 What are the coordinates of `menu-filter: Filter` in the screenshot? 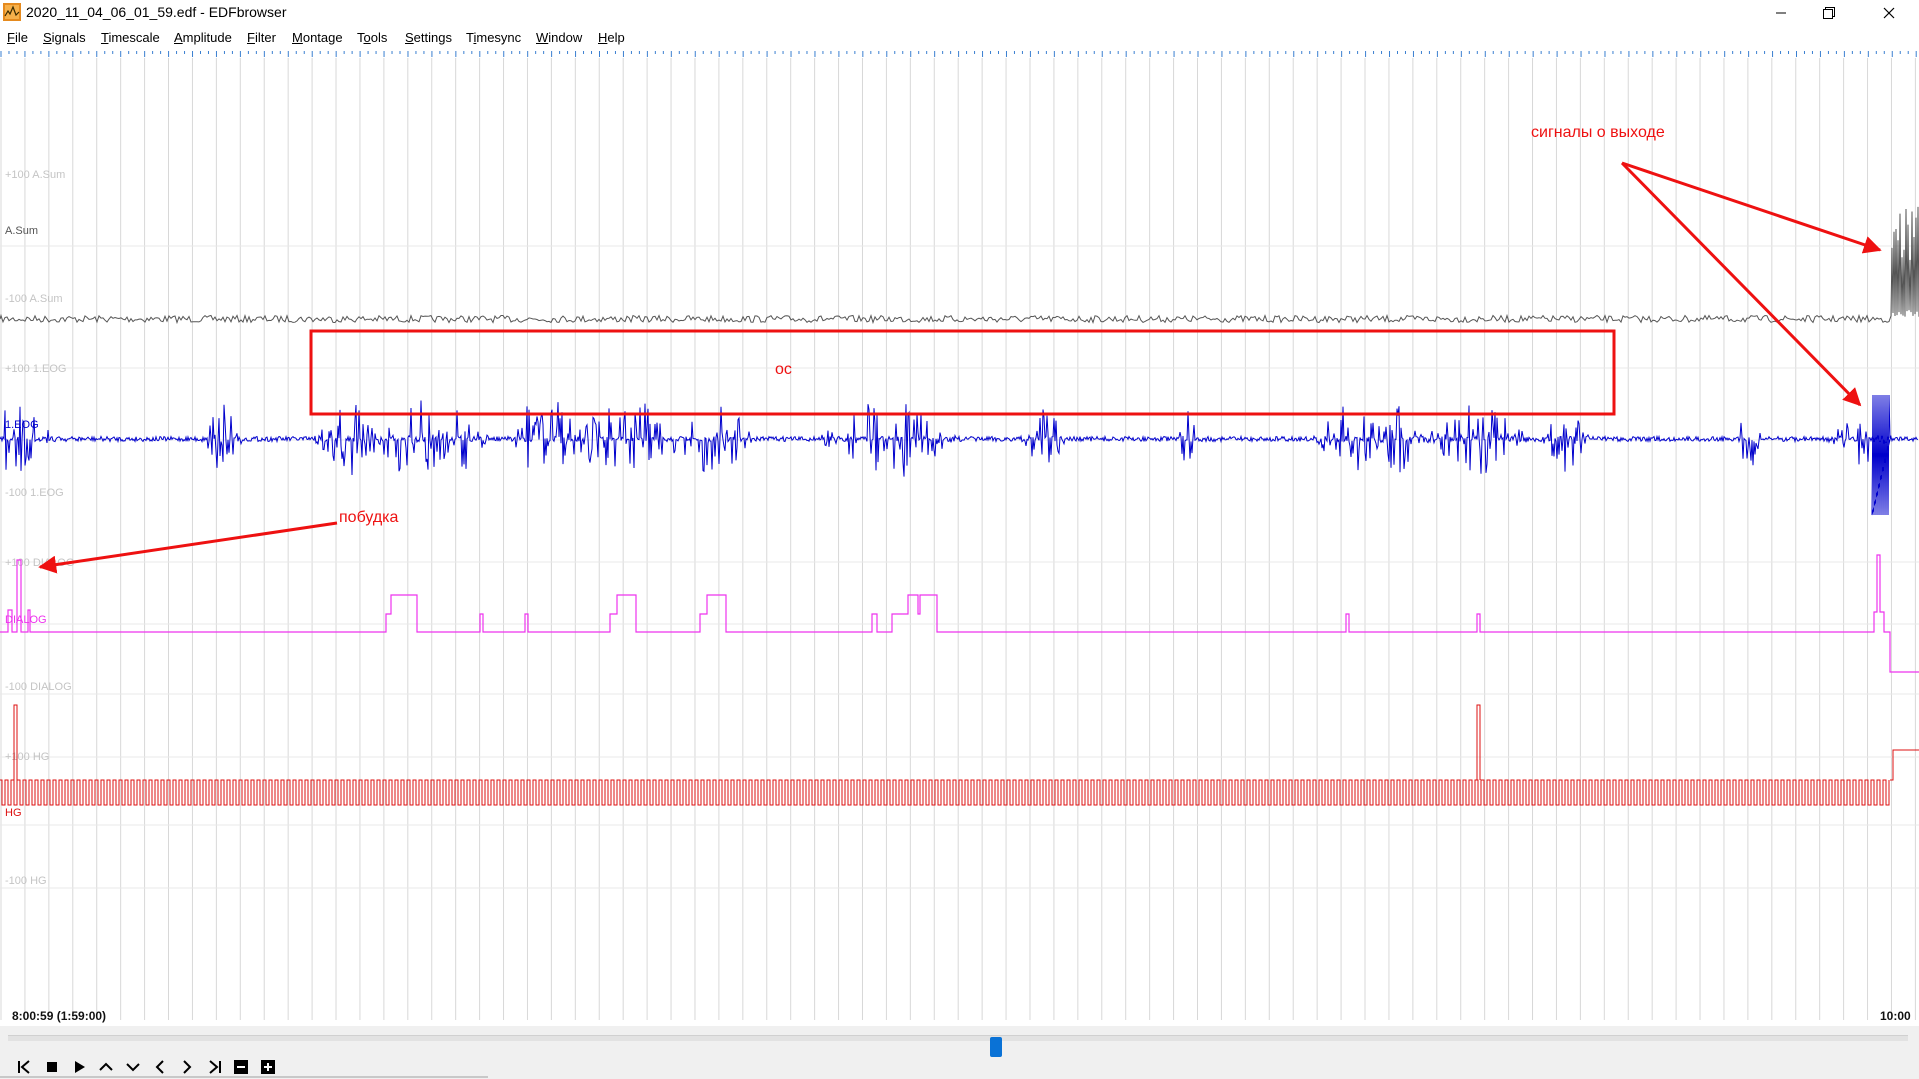 It's located at (261, 37).